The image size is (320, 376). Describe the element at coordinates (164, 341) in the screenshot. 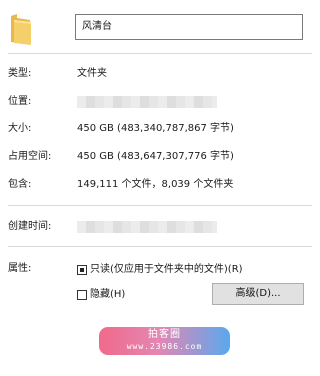

I see `watermark-logo: 拍客圈 www.23986.com` at that location.